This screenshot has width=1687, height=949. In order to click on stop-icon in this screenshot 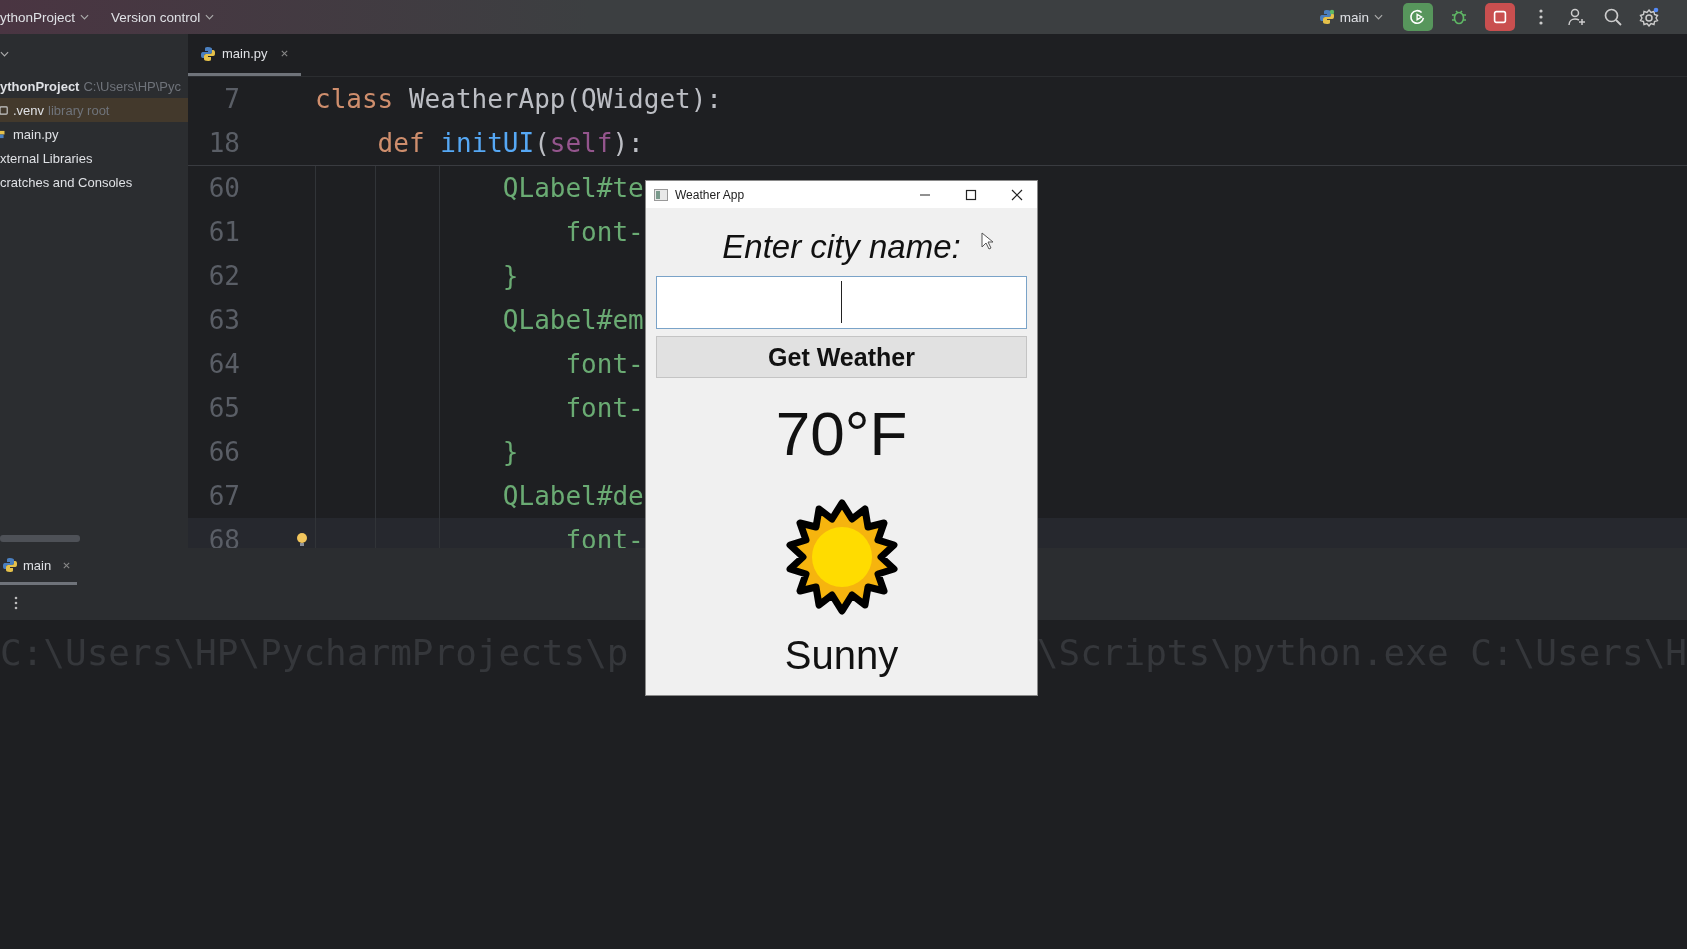, I will do `click(1500, 17)`.